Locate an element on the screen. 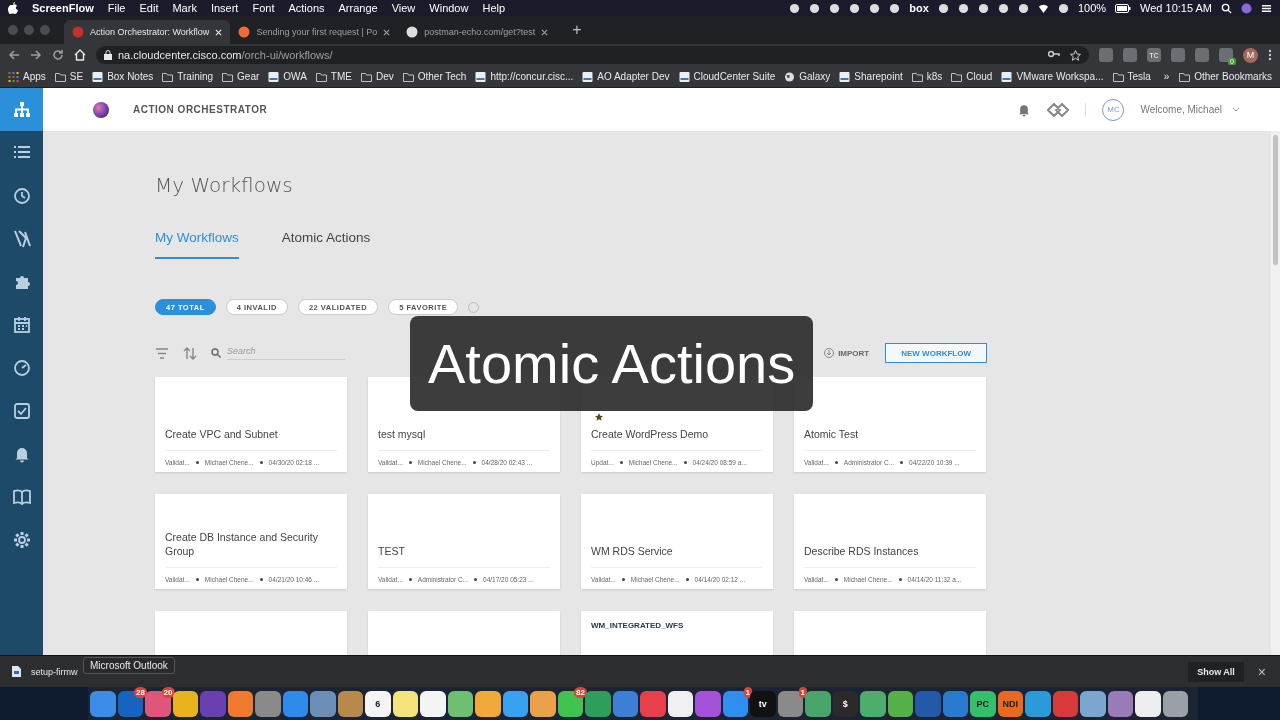 The width and height of the screenshot is (1280, 720). profile-avatar: M is located at coordinates (1250, 55).